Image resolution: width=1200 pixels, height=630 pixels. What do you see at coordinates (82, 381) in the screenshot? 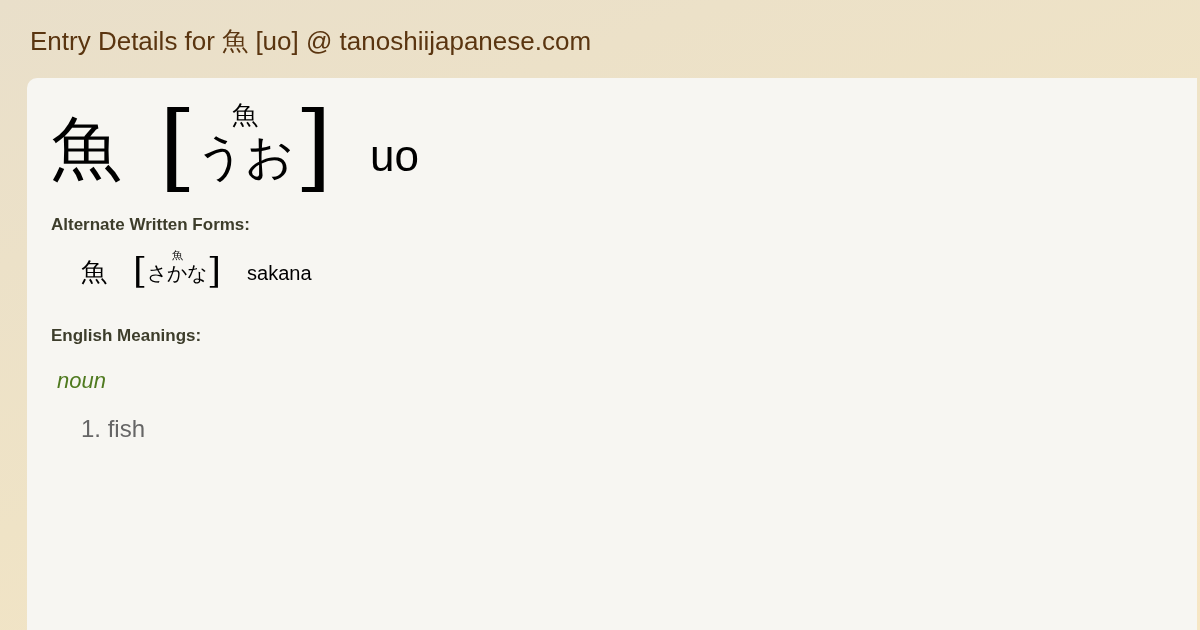
I see `part-of-speech: noun` at bounding box center [82, 381].